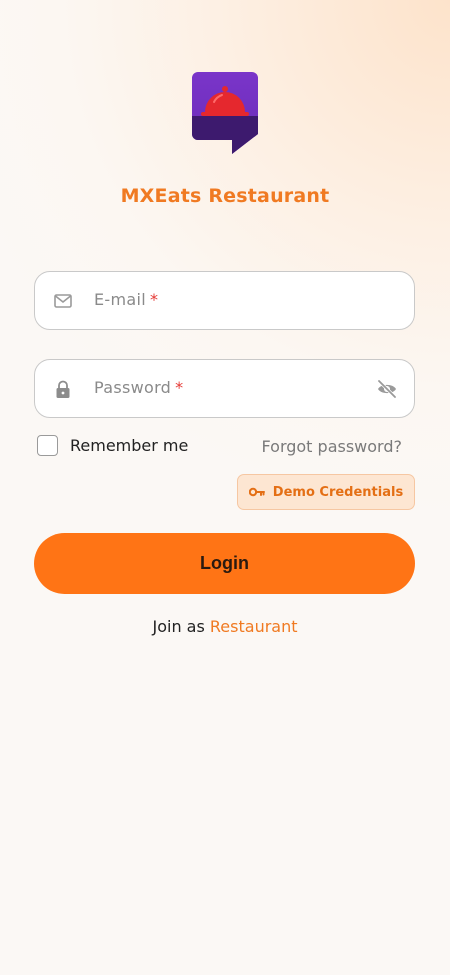 Image resolution: width=450 pixels, height=975 pixels. What do you see at coordinates (256, 492) in the screenshot?
I see `key-icon` at bounding box center [256, 492].